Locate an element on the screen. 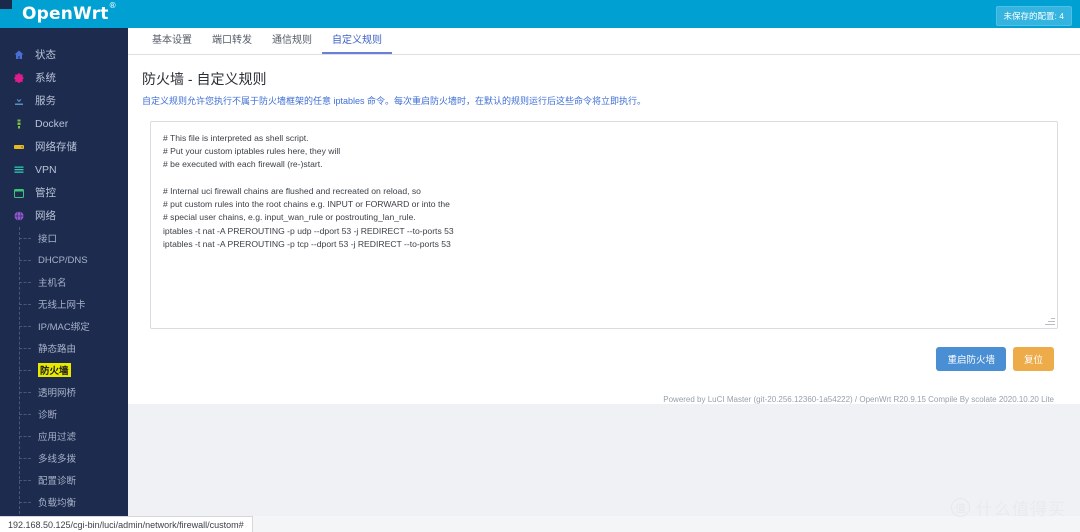  restart-firewall-button: 重启防火墙 is located at coordinates (971, 358).